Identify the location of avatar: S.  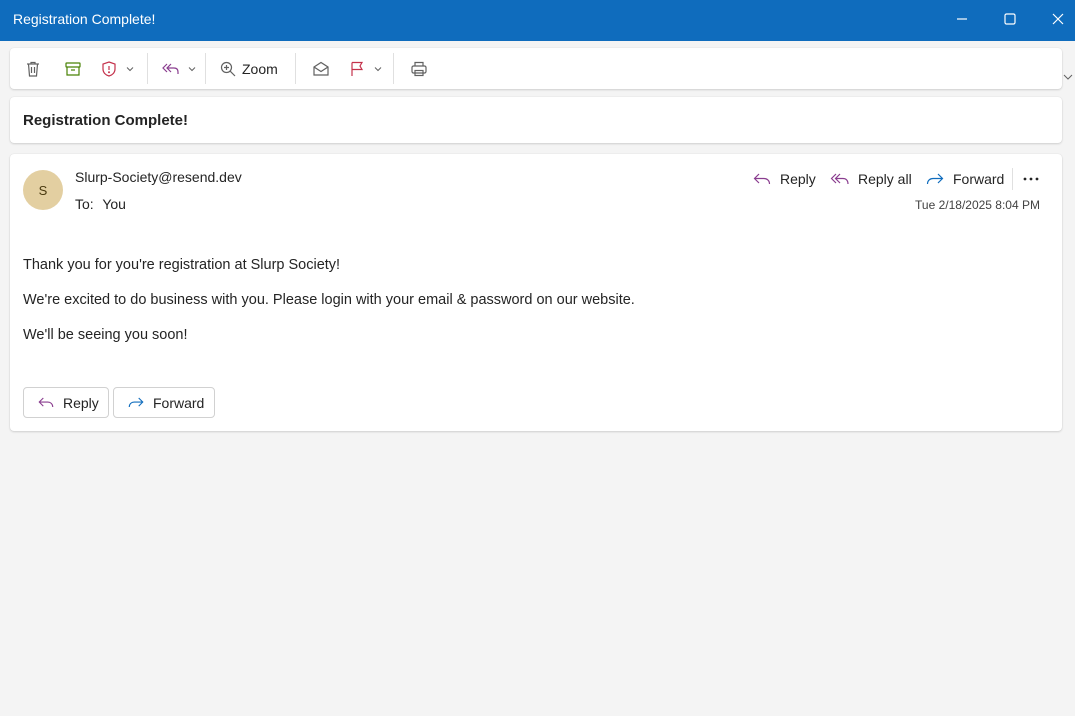
(43, 190).